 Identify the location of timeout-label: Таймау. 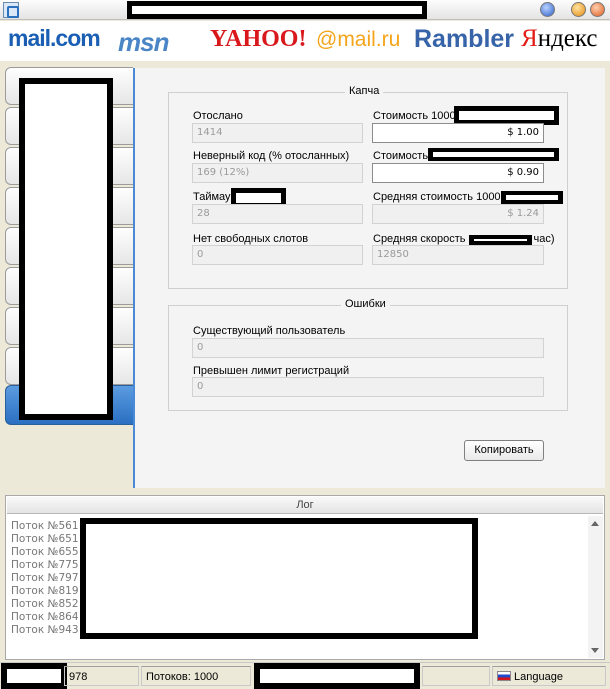
(212, 197).